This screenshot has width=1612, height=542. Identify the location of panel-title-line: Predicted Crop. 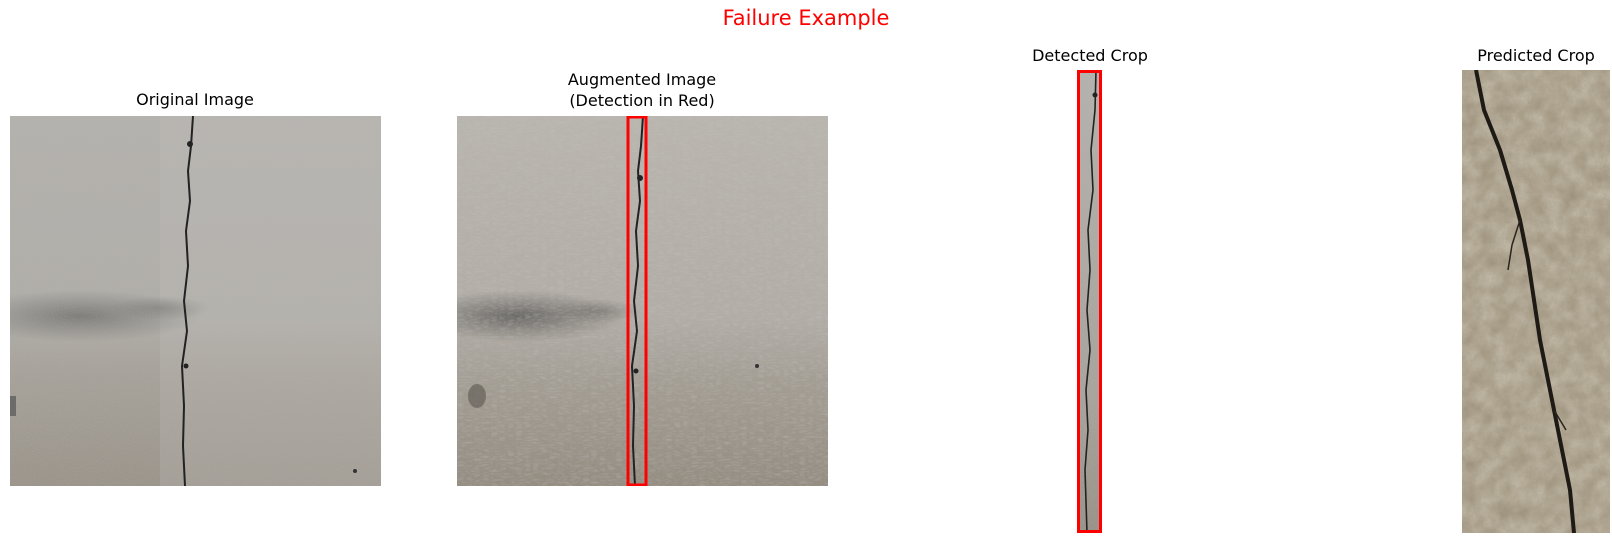
(1536, 55).